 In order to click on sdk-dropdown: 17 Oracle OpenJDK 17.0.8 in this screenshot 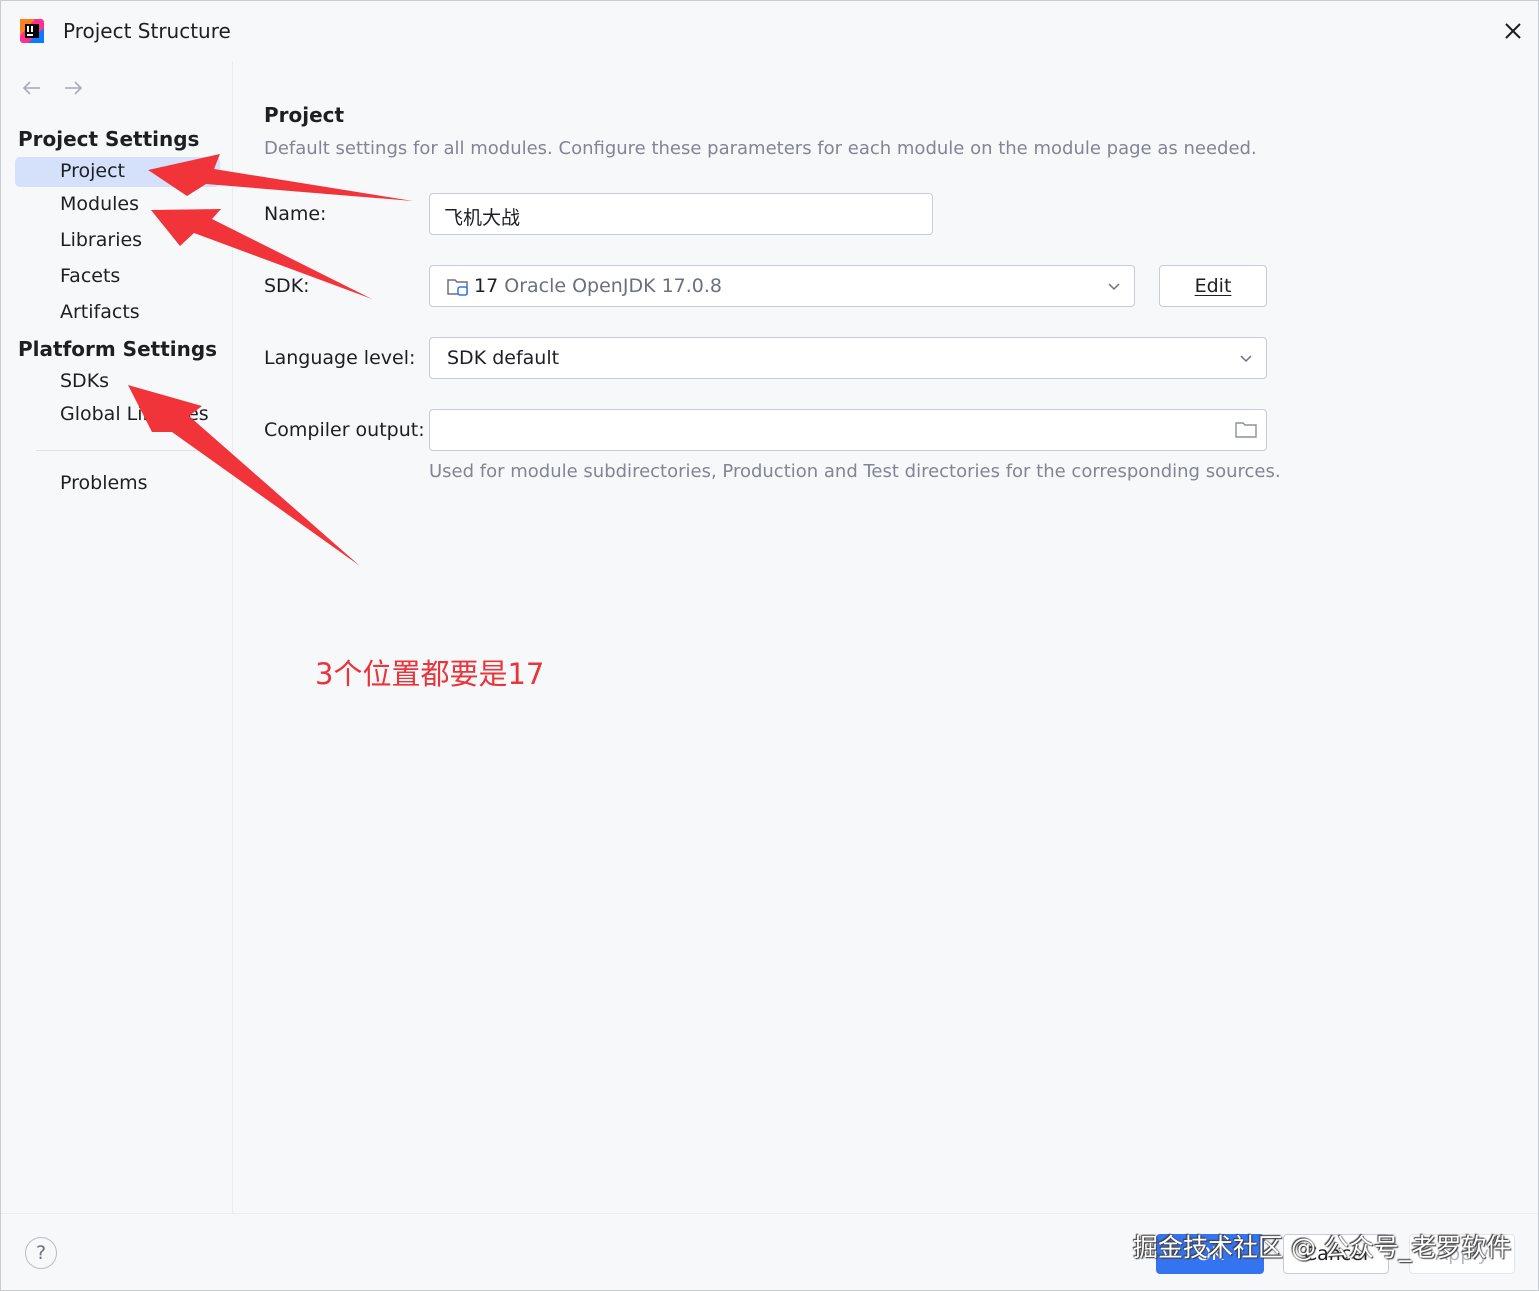, I will do `click(782, 286)`.